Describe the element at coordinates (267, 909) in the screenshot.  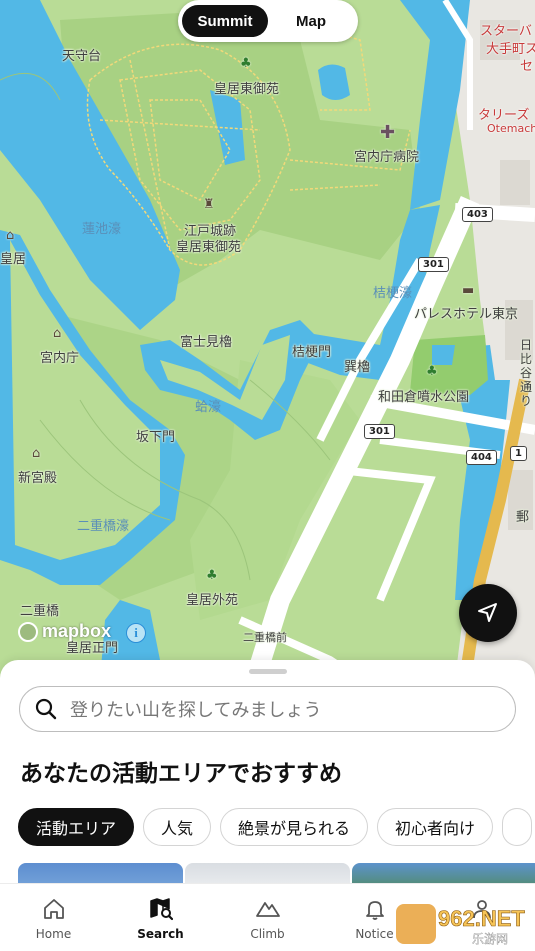
I see `mountain-icon` at that location.